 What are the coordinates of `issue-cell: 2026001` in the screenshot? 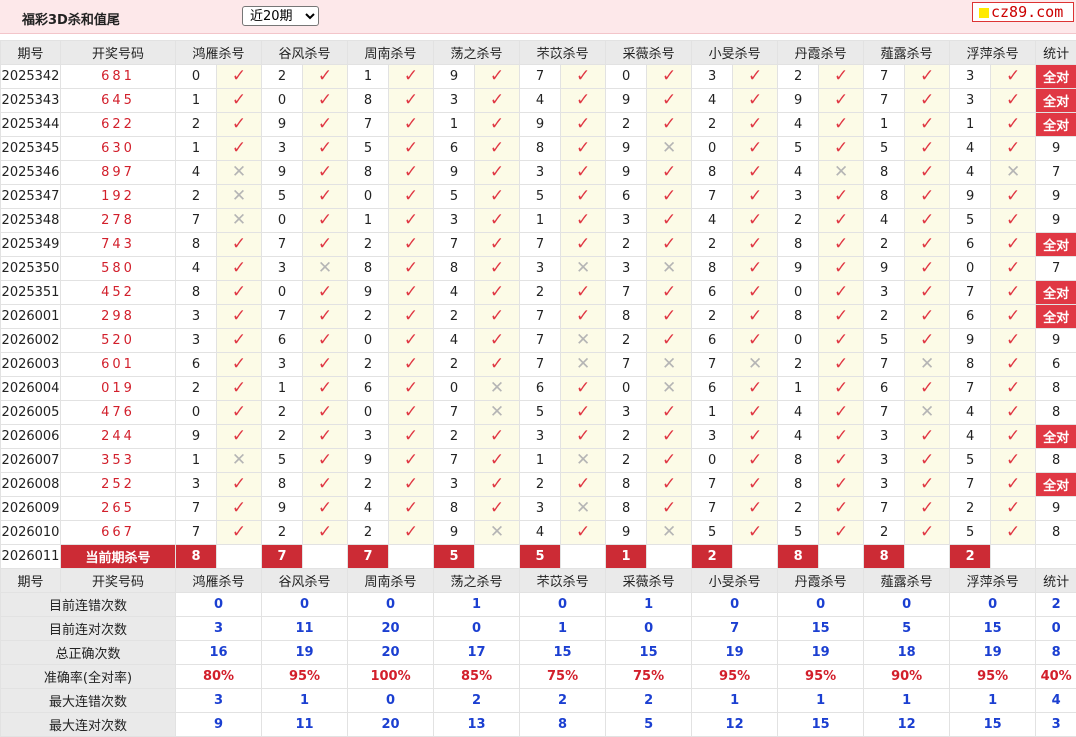 It's located at (31, 317).